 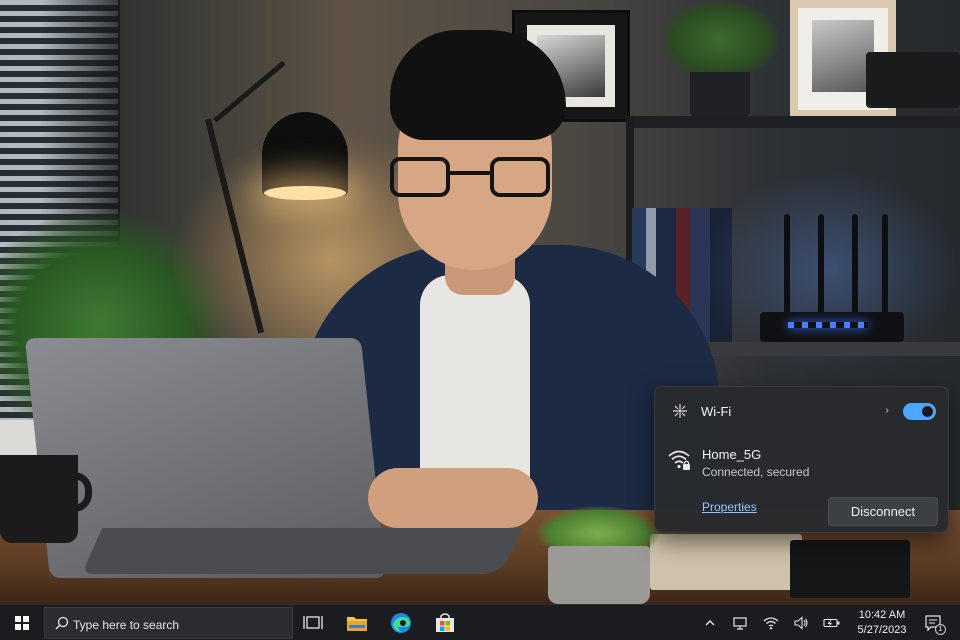 I want to click on disconnect-button: Disconnect, so click(x=883, y=511).